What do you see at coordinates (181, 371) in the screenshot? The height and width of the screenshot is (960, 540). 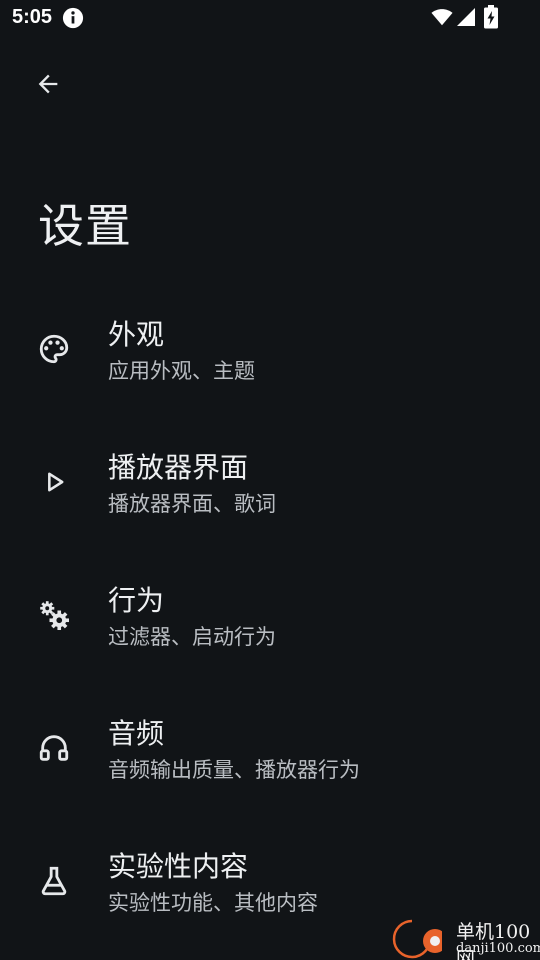 I see `settings-item-subtitle: 应用外观、主题` at bounding box center [181, 371].